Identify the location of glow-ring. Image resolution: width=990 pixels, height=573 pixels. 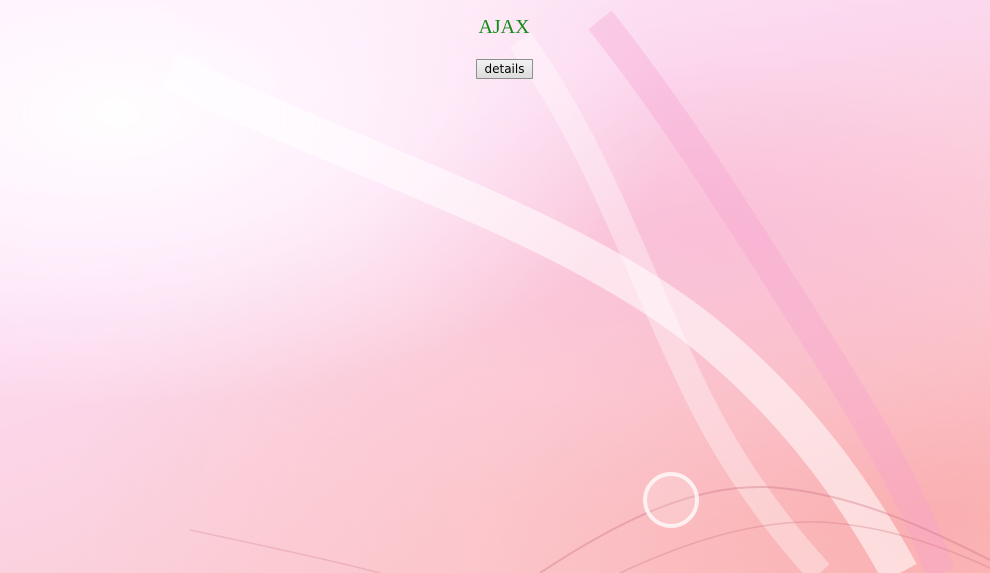
(671, 500).